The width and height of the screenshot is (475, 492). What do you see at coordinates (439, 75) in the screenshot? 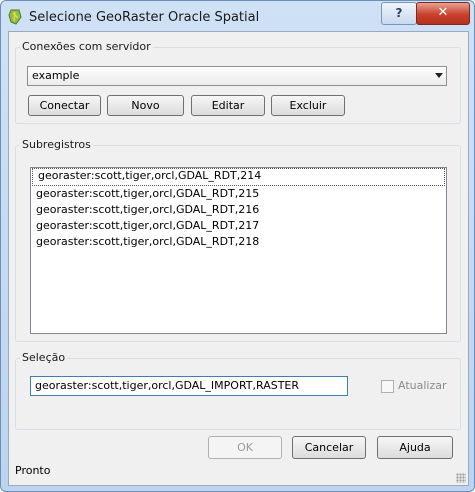
I see `chevron-down-icon` at bounding box center [439, 75].